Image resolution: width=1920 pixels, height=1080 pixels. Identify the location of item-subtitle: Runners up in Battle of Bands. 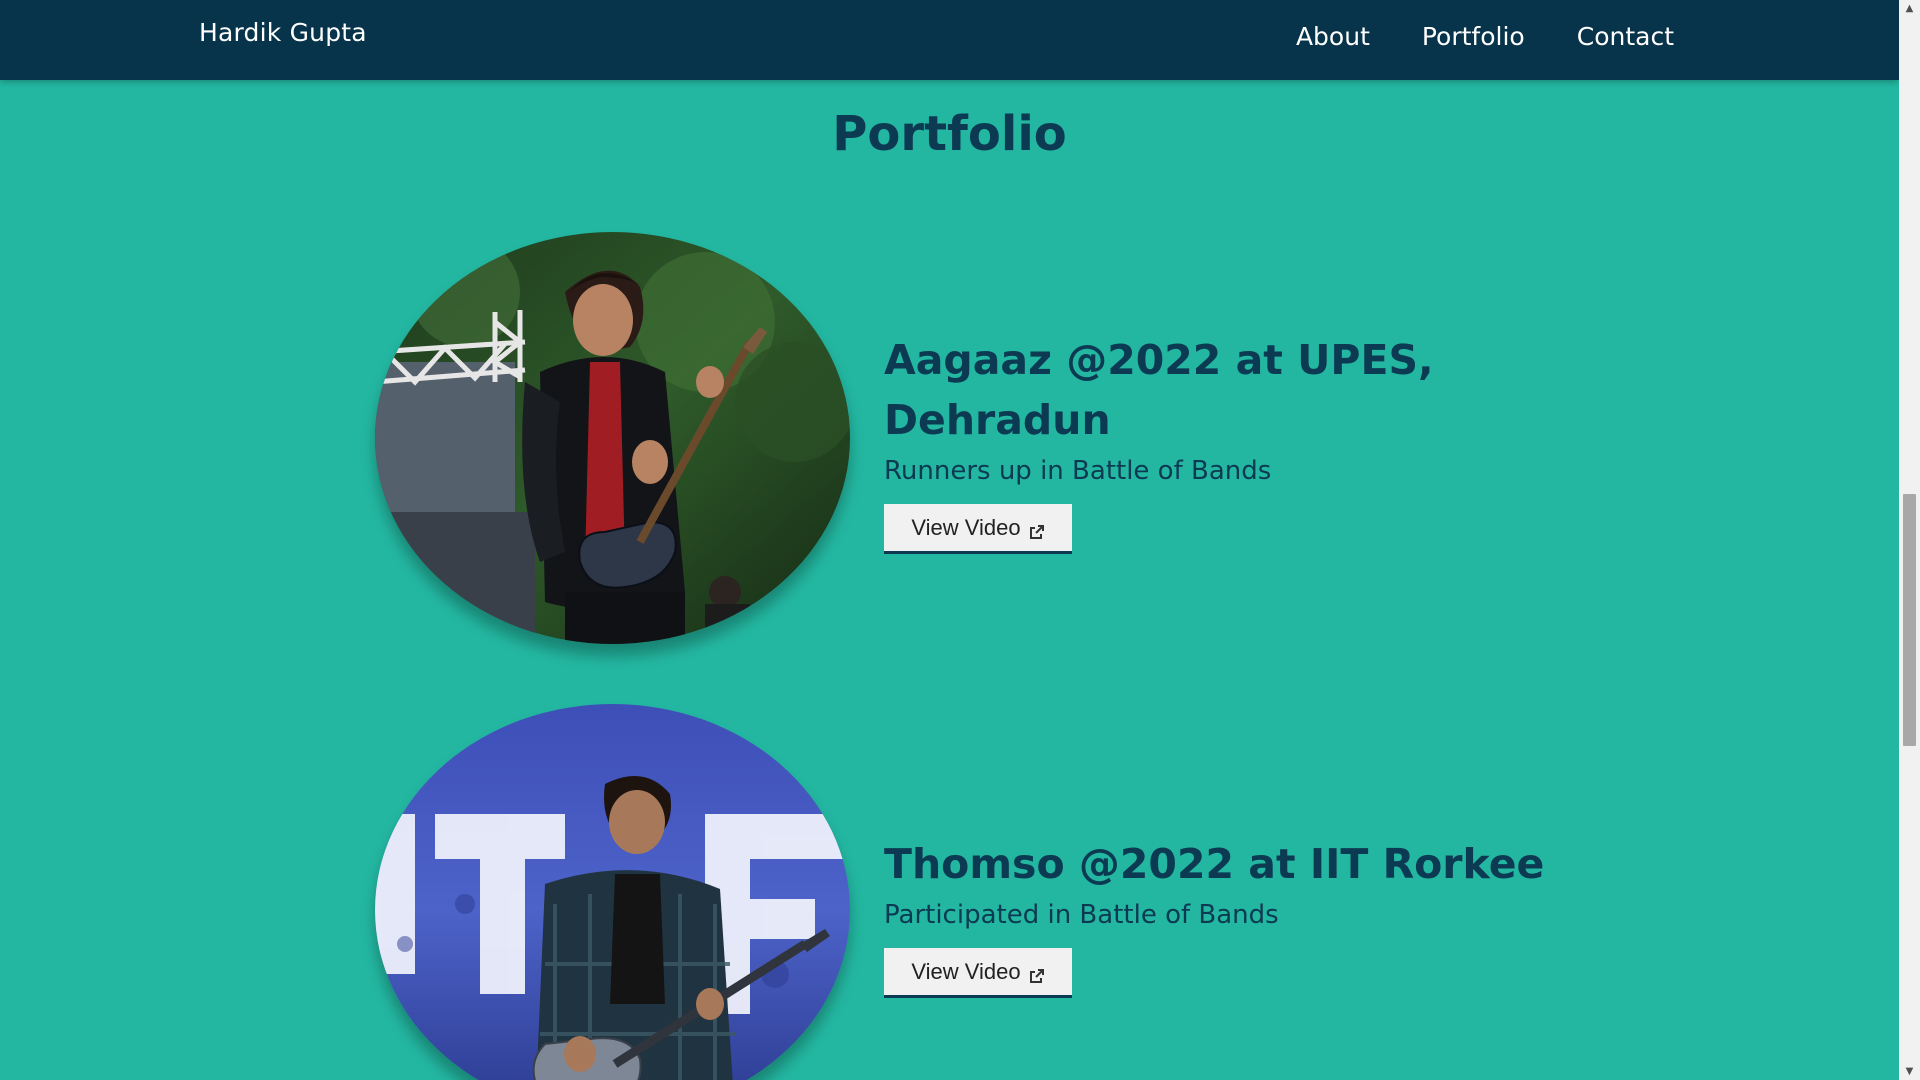
(1078, 471).